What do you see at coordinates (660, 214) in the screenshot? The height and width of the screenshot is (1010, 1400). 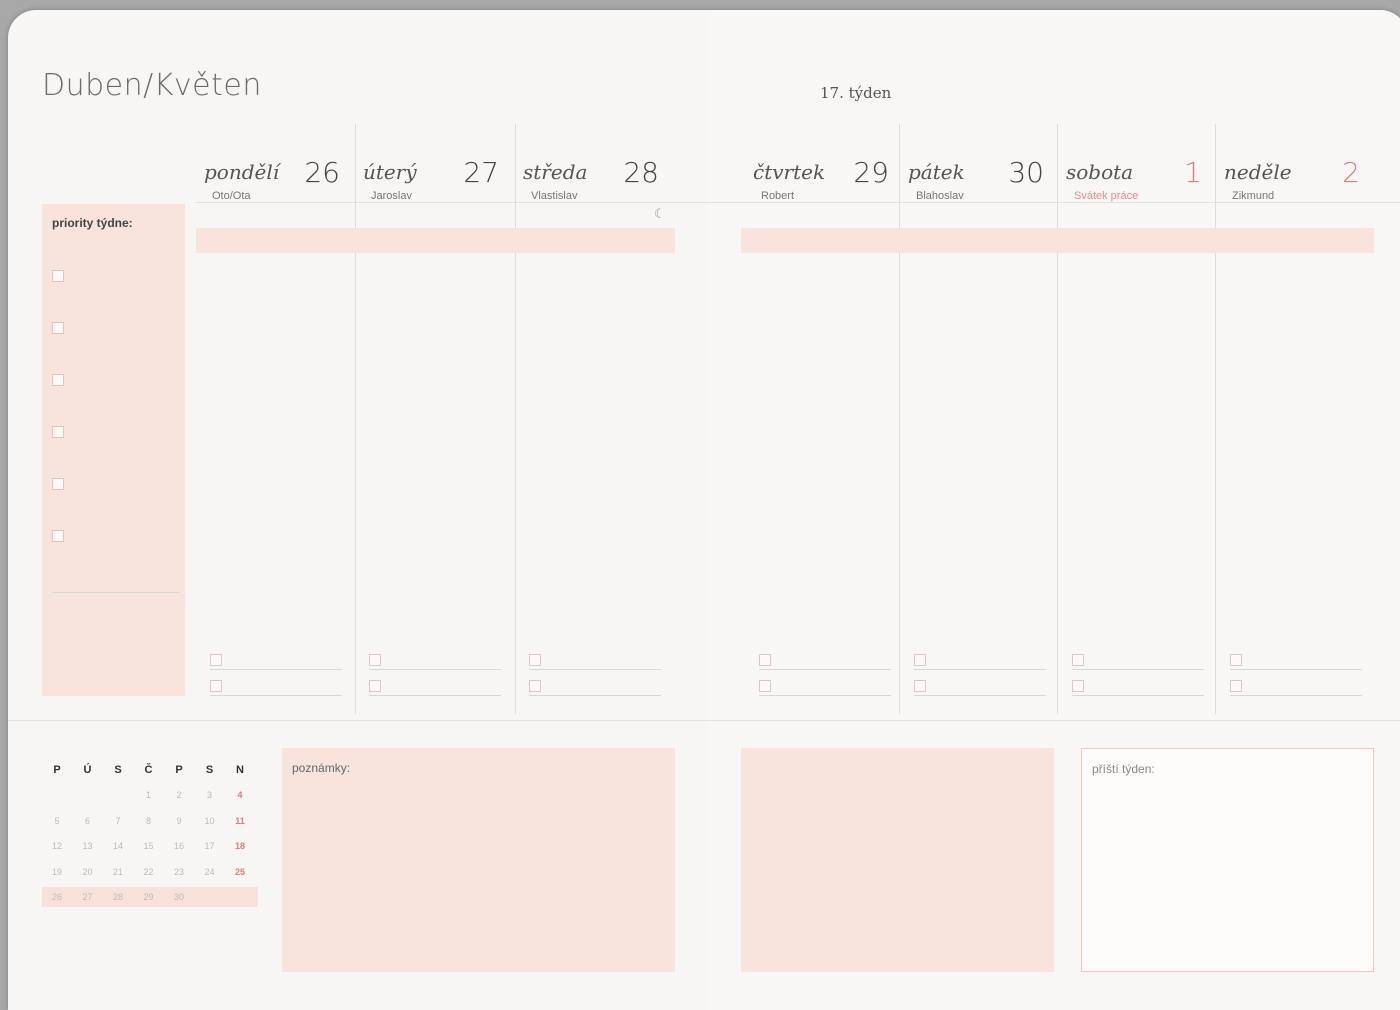 I see `moon-phase-icon: ☾` at bounding box center [660, 214].